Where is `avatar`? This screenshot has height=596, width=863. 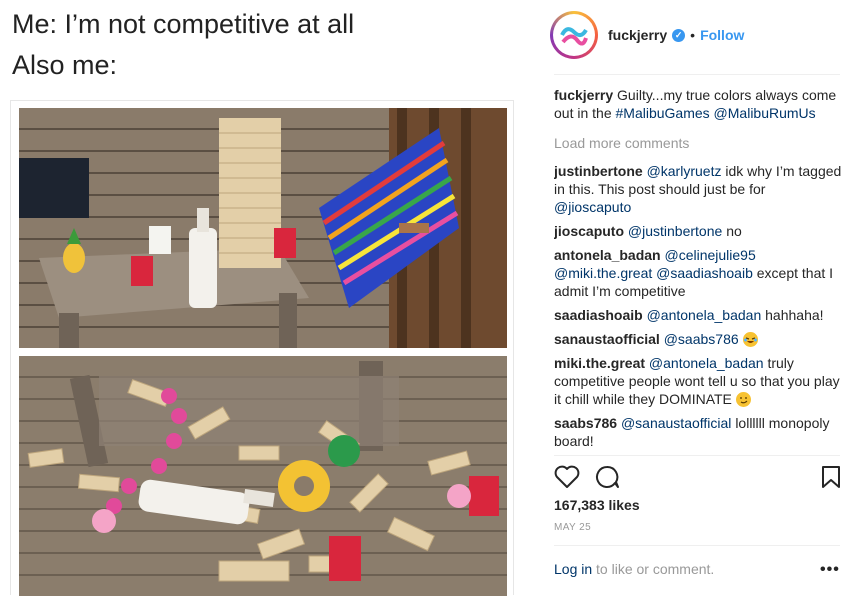 avatar is located at coordinates (574, 35).